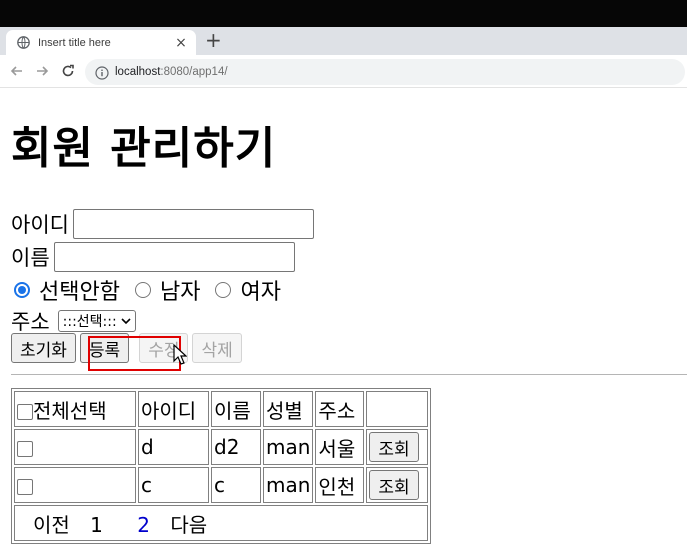  I want to click on table-header-row: 전체선택 아이디 이름 성별 주소, so click(221, 409).